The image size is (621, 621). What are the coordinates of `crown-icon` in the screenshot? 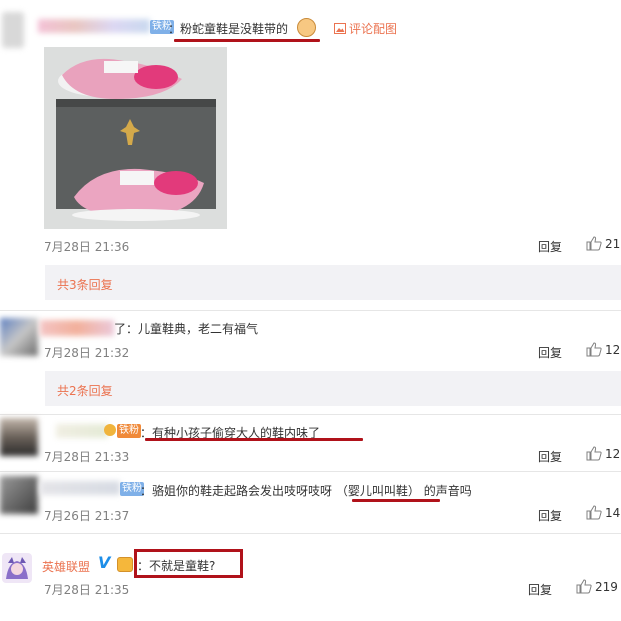 It's located at (125, 564).